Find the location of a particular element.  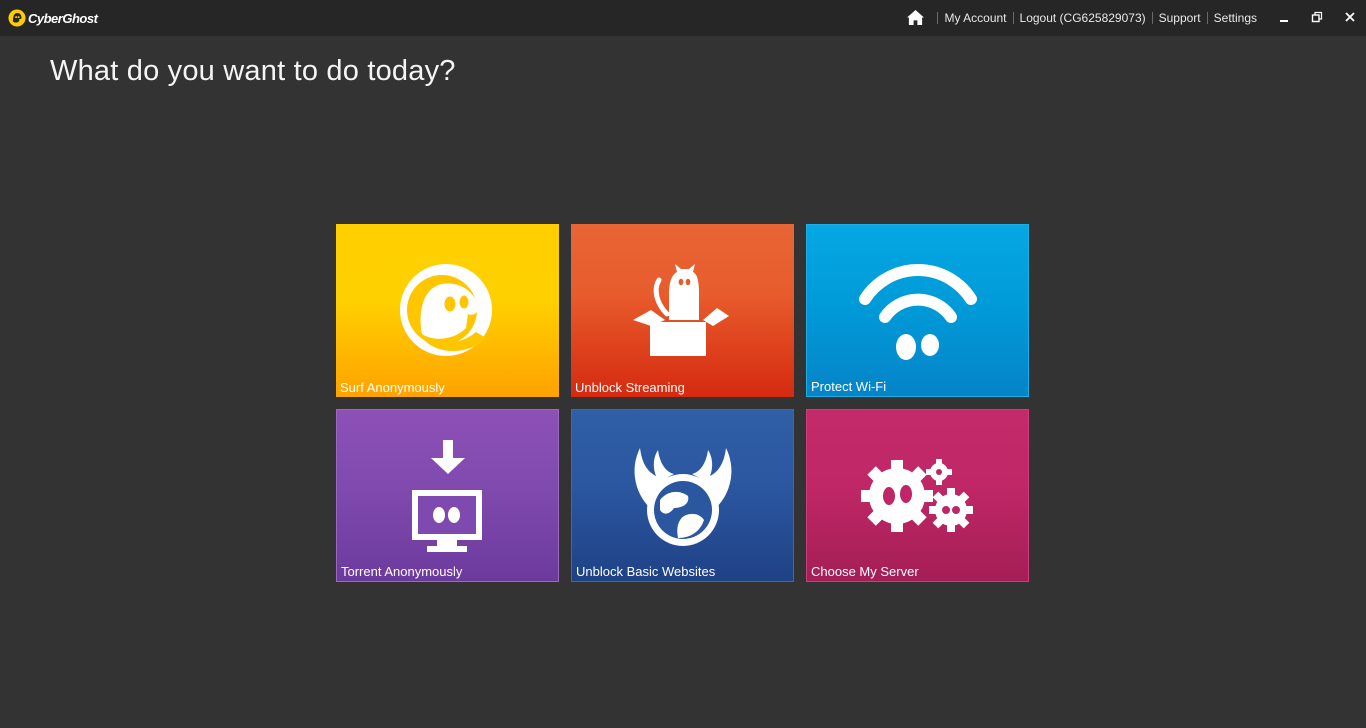

winged-globe-icon is located at coordinates (683, 497).